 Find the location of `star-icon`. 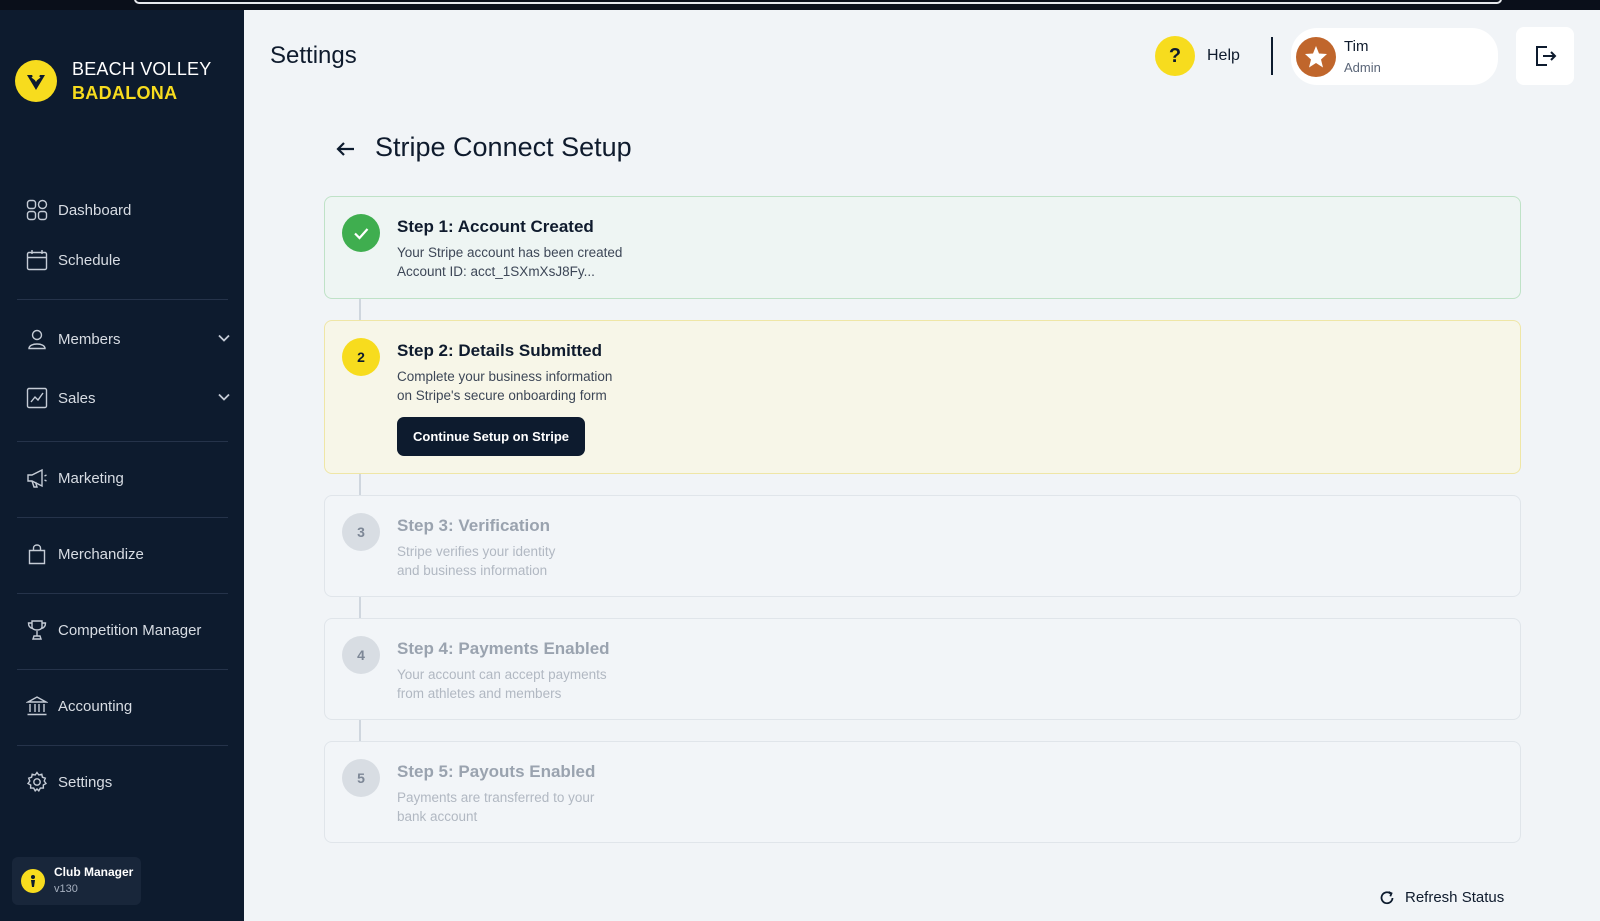

star-icon is located at coordinates (1316, 56).